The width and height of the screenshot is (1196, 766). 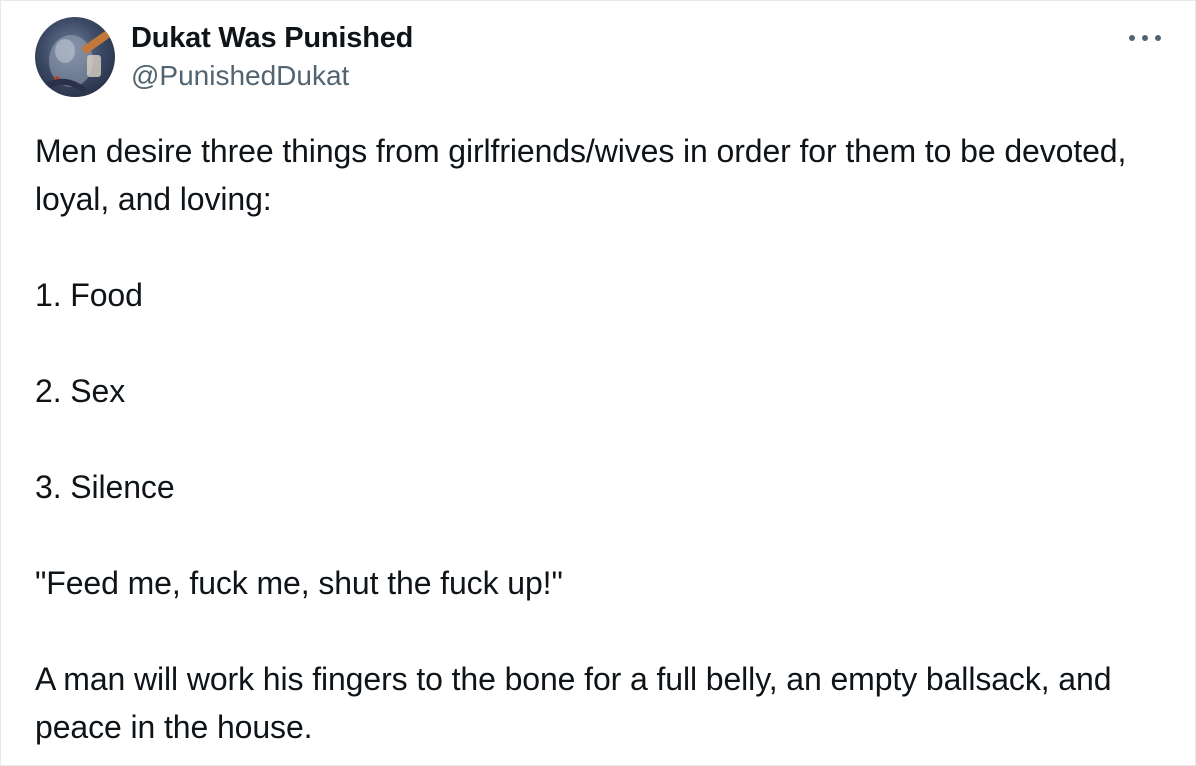 I want to click on tweet-paragraph: 2. Sex, so click(x=80, y=391).